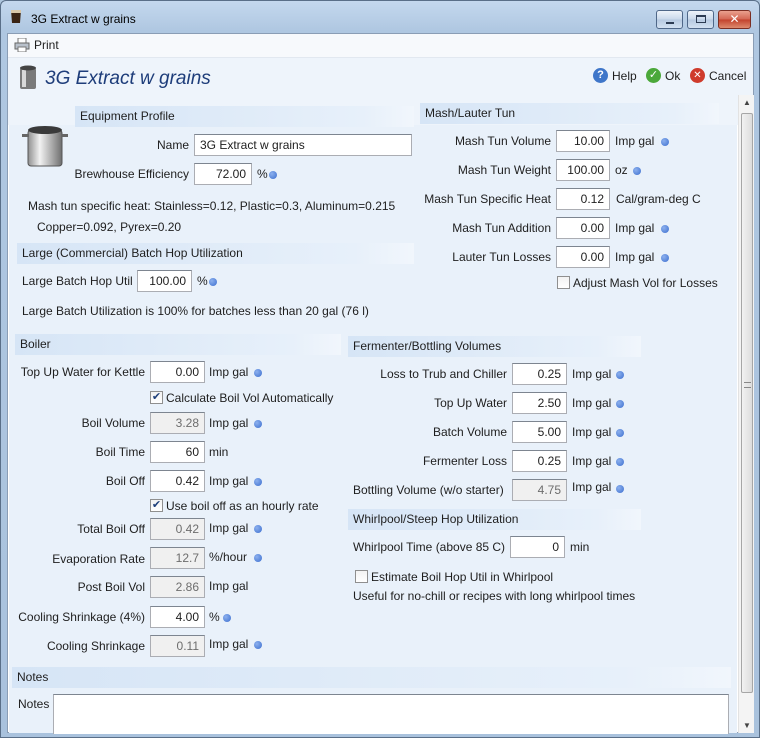 This screenshot has width=760, height=738. What do you see at coordinates (539, 374) in the screenshot?
I see `trub-loss-field: 0.25` at bounding box center [539, 374].